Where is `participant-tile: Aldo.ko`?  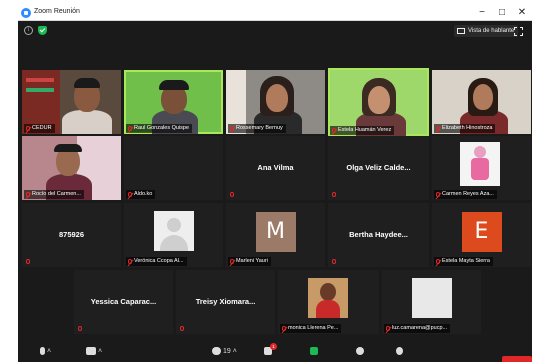
participant-tile: Aldo.ko is located at coordinates (173, 168).